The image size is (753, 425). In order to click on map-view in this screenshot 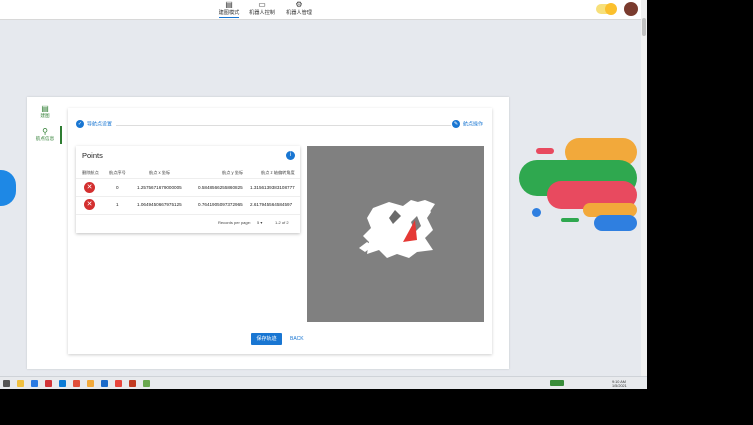, I will do `click(395, 234)`.